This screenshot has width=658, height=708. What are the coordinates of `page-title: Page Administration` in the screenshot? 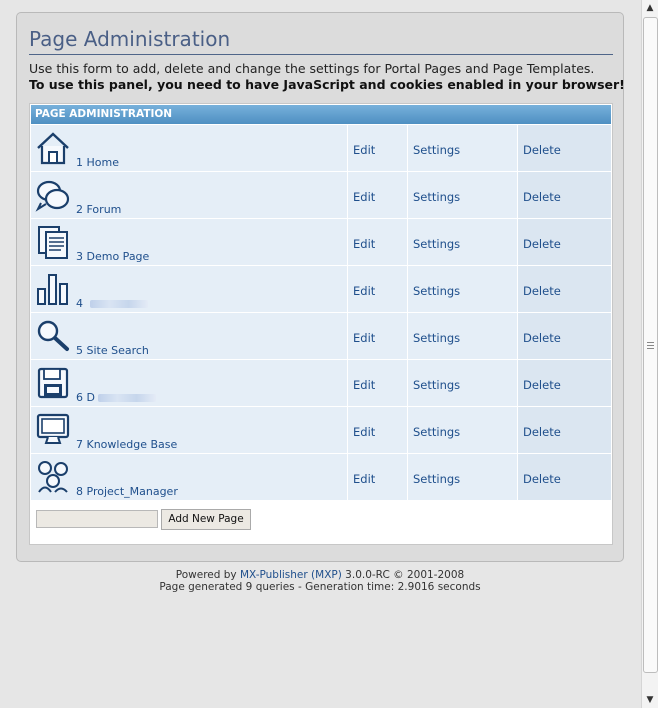 It's located at (130, 39).